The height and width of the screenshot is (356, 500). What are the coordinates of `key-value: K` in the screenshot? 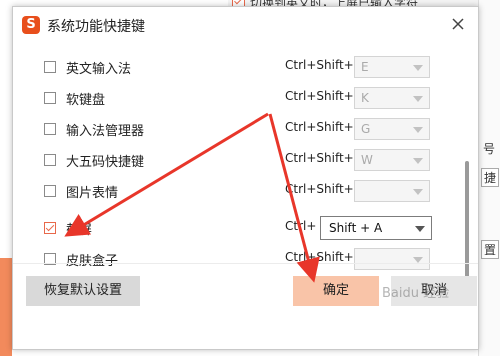 It's located at (365, 98).